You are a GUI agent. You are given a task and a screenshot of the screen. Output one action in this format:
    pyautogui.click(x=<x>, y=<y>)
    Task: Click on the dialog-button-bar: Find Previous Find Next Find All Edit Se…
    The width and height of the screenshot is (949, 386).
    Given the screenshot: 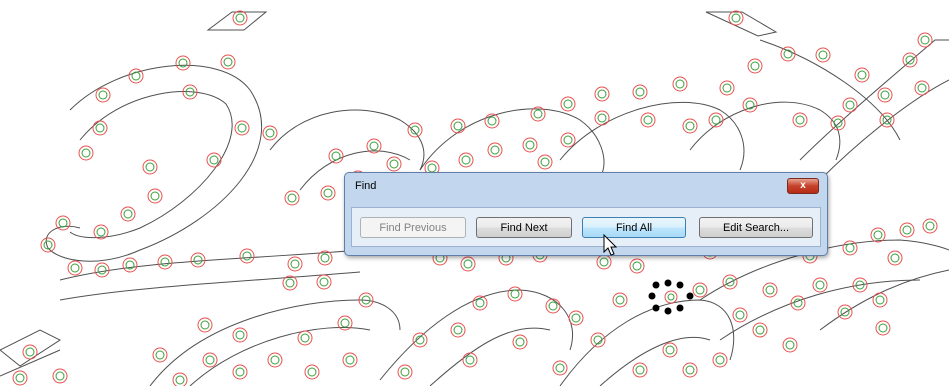 What is the action you would take?
    pyautogui.click(x=586, y=227)
    